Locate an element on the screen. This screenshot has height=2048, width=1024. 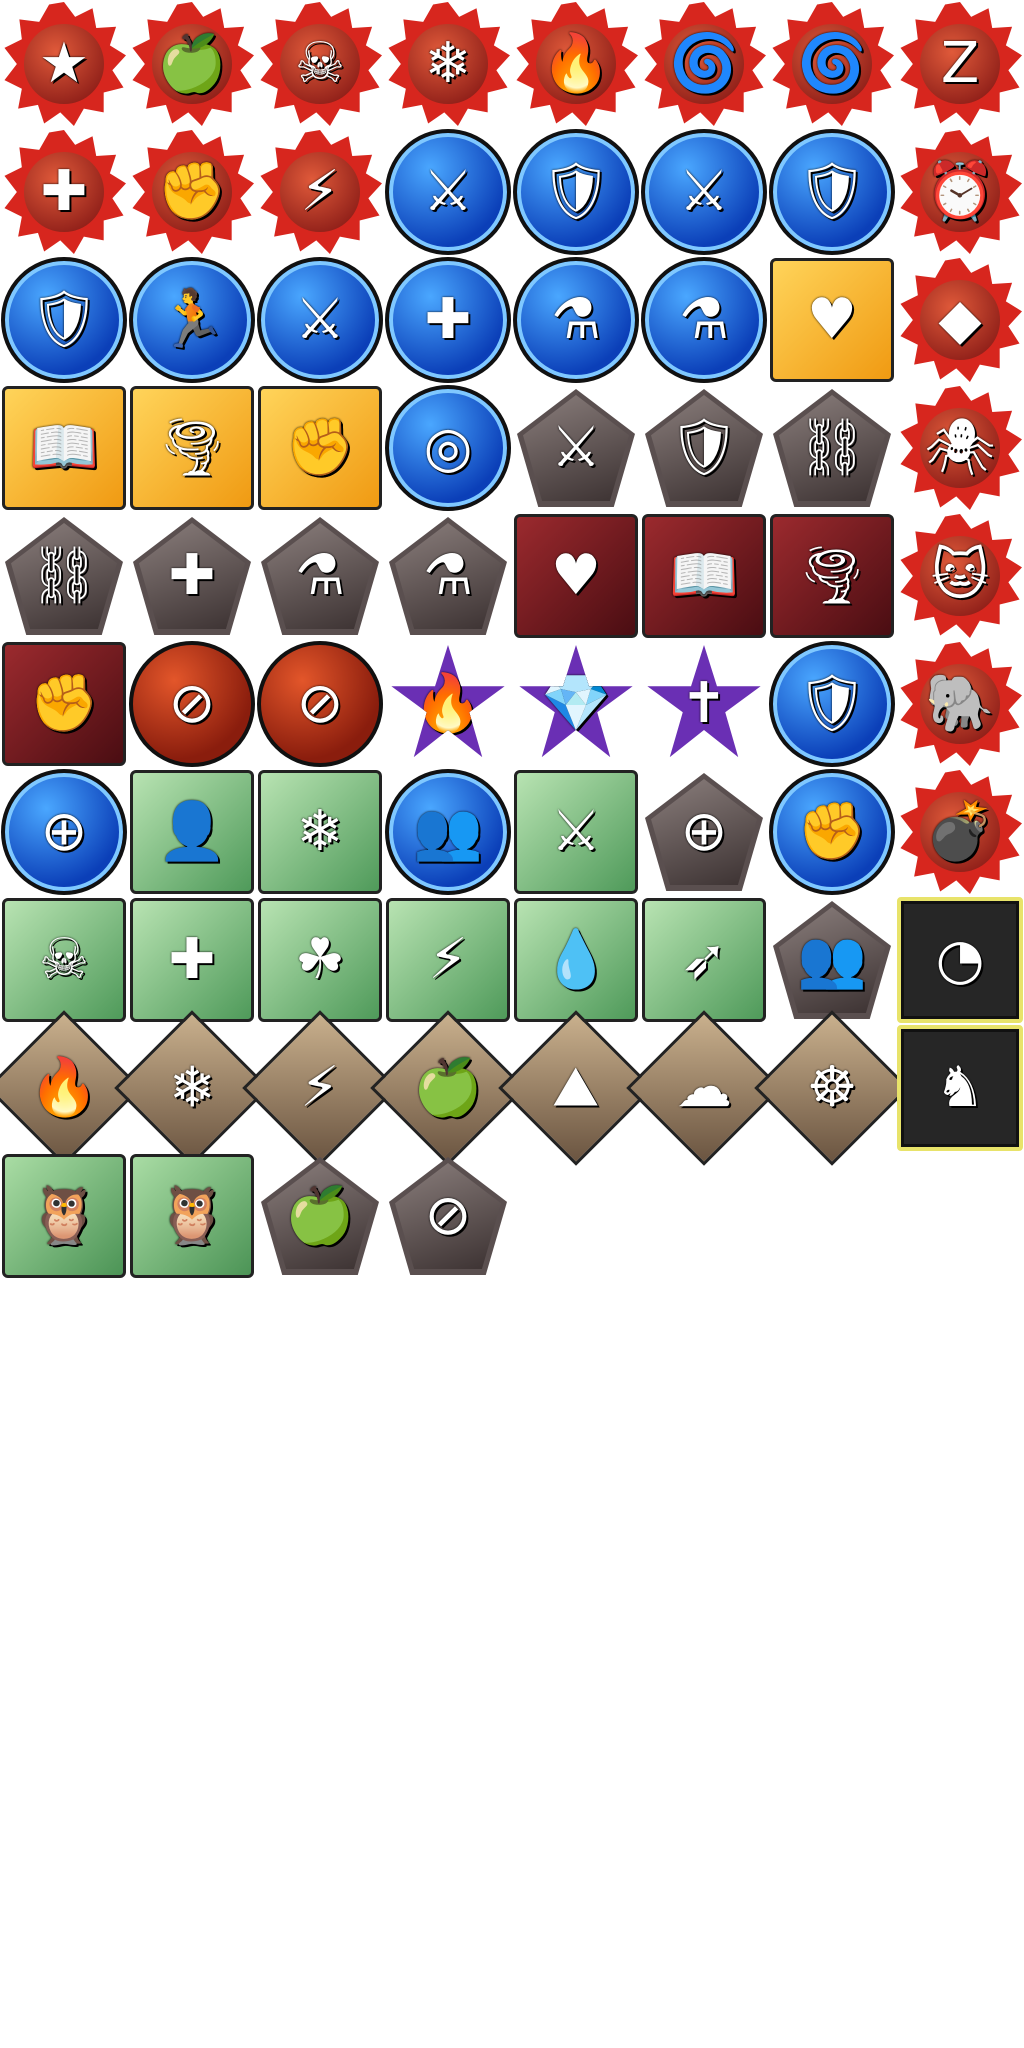
circle-frame: ⚗ is located at coordinates (576, 320).